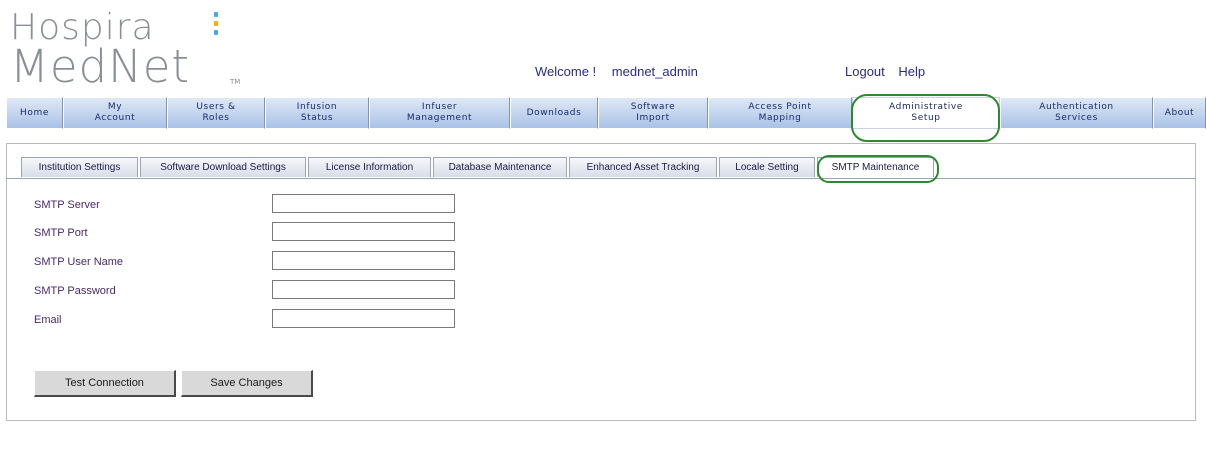 This screenshot has width=1206, height=455. I want to click on nav-tab-label: Software Import, so click(653, 112).